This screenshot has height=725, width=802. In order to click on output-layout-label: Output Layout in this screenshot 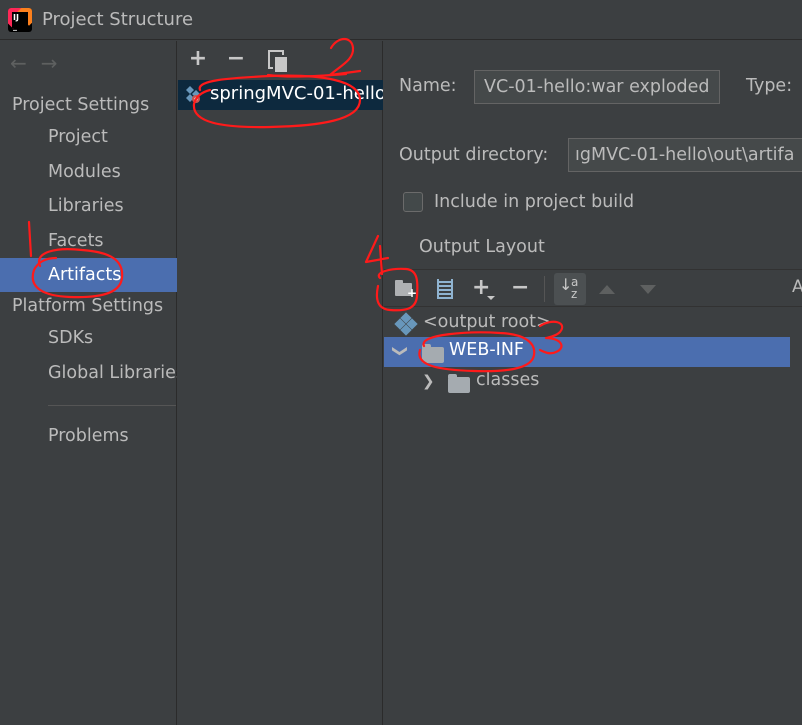, I will do `click(482, 247)`.